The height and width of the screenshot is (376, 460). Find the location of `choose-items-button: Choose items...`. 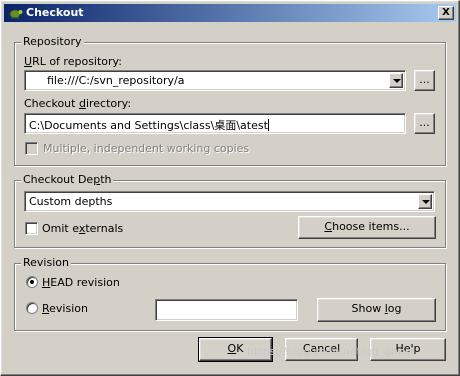

choose-items-button: Choose items... is located at coordinates (367, 227).